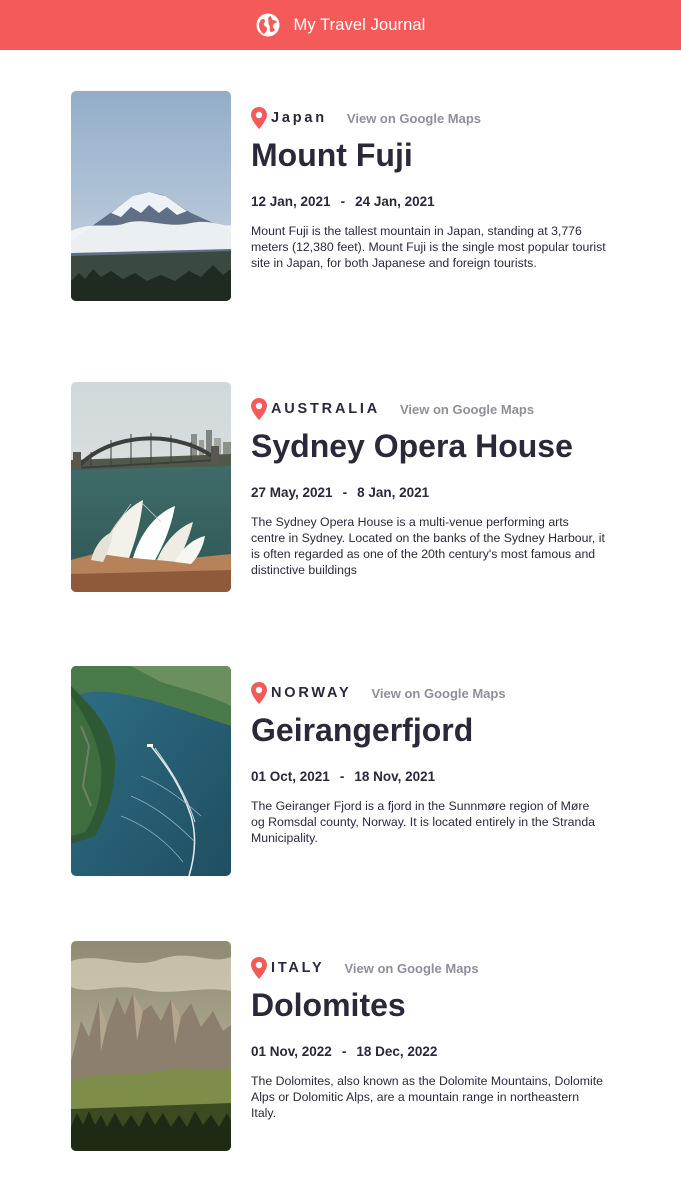  Describe the element at coordinates (395, 201) in the screenshot. I see `end-date: 24 Jan, 2021` at that location.